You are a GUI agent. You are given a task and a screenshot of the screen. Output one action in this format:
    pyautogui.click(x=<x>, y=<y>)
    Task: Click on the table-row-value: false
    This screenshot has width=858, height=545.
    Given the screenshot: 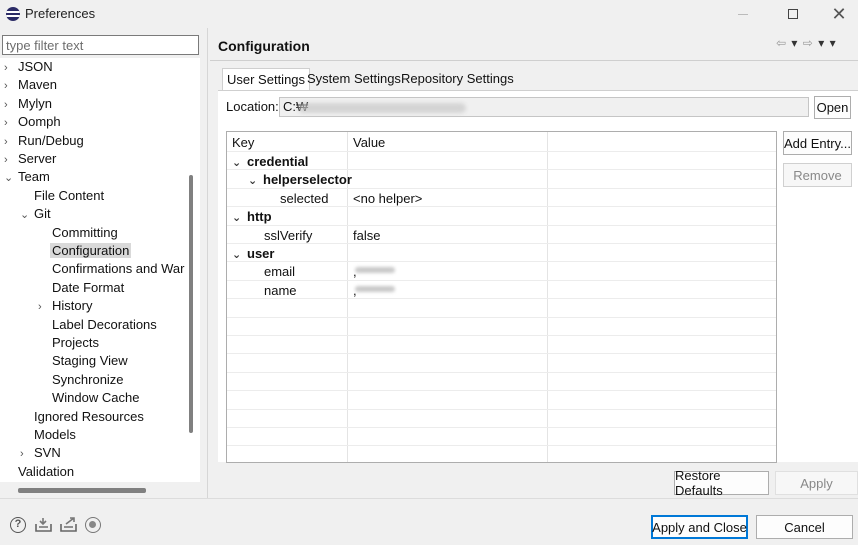 What is the action you would take?
    pyautogui.click(x=366, y=236)
    